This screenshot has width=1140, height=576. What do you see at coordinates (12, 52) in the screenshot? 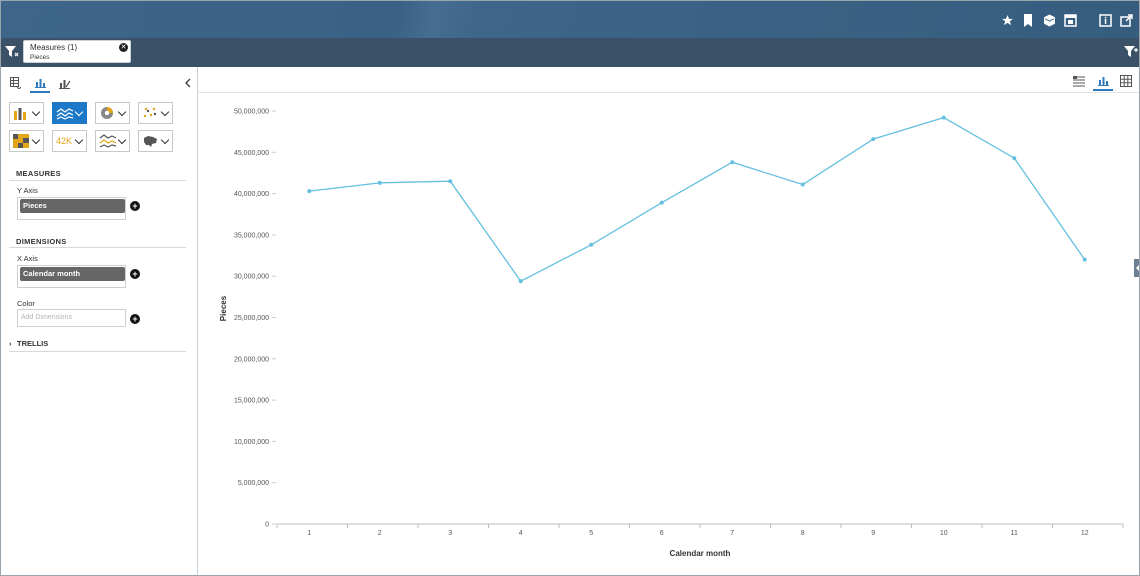
I see `filter-funnel-icon` at bounding box center [12, 52].